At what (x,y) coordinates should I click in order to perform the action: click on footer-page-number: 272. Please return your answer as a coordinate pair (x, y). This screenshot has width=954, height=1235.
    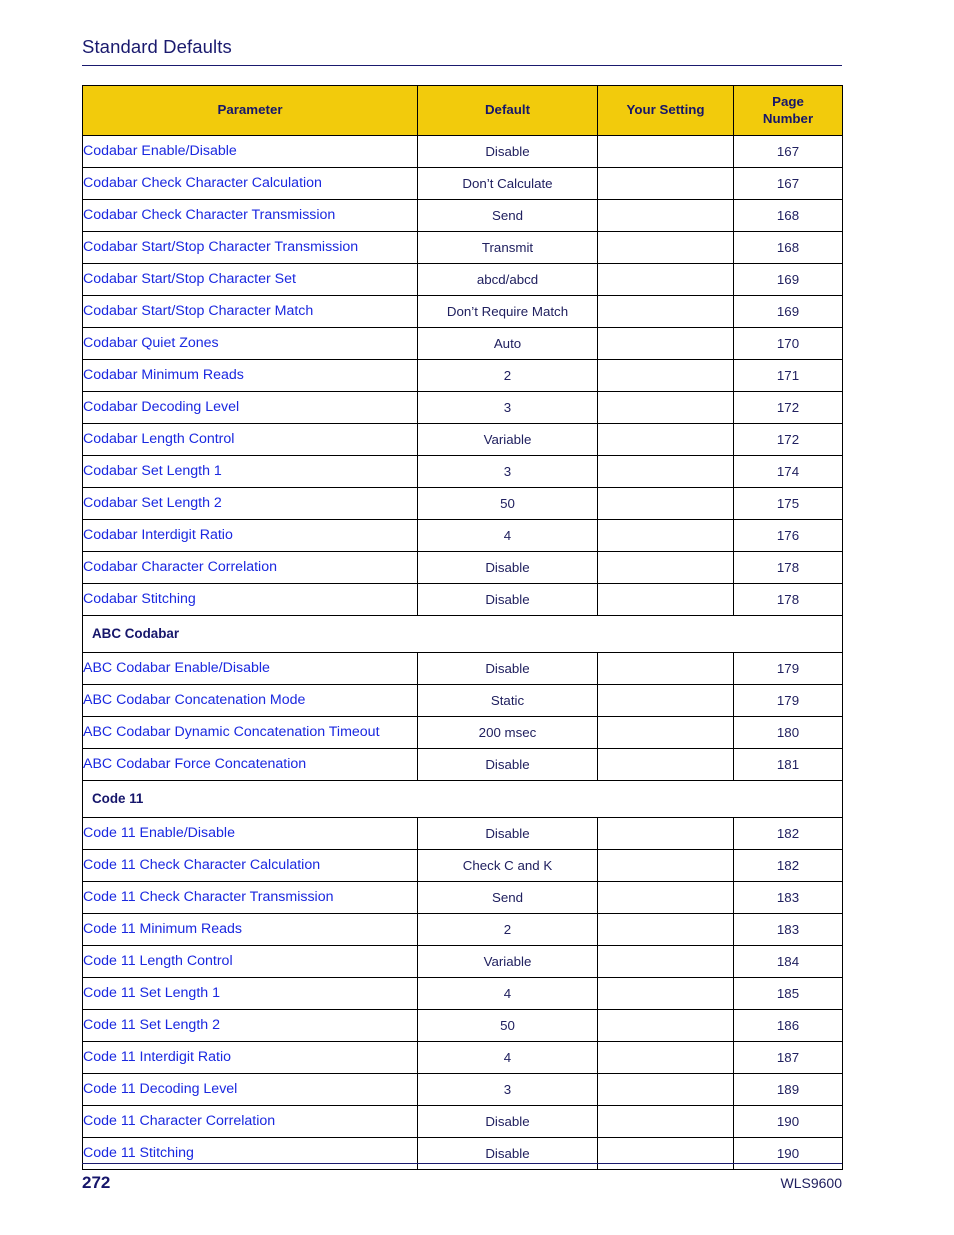
    Looking at the image, I should click on (96, 1182).